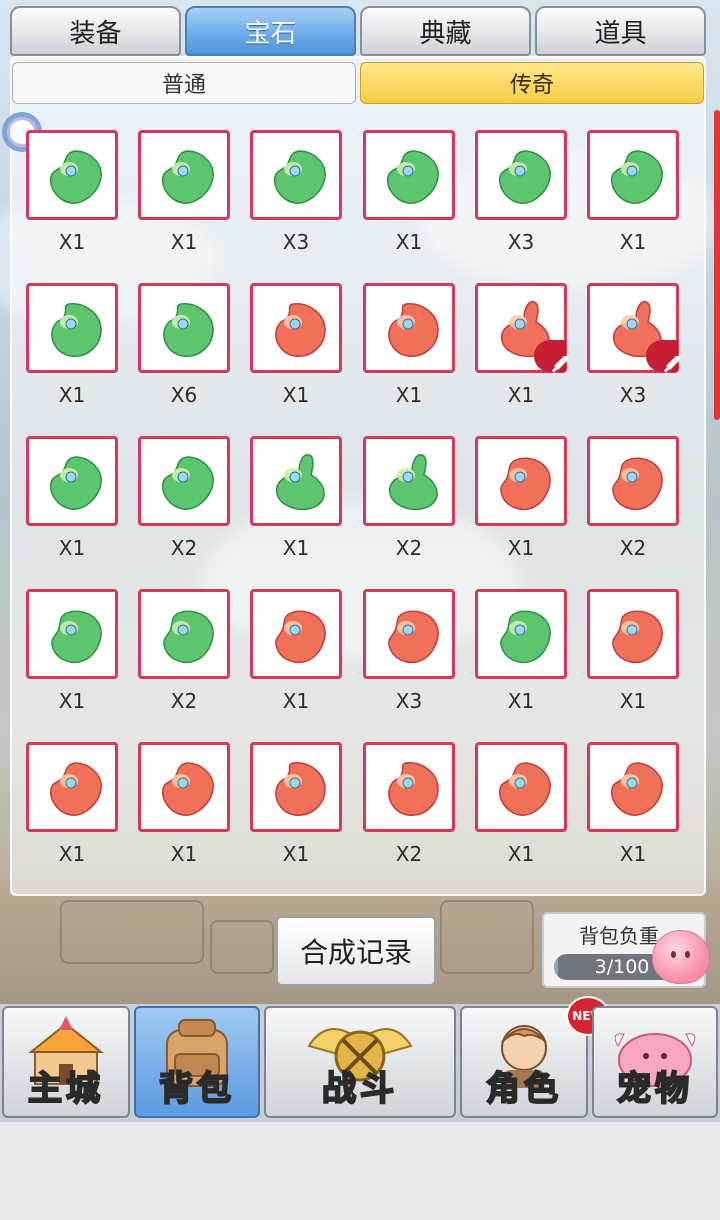  I want to click on tab-items: 道具, so click(620, 31).